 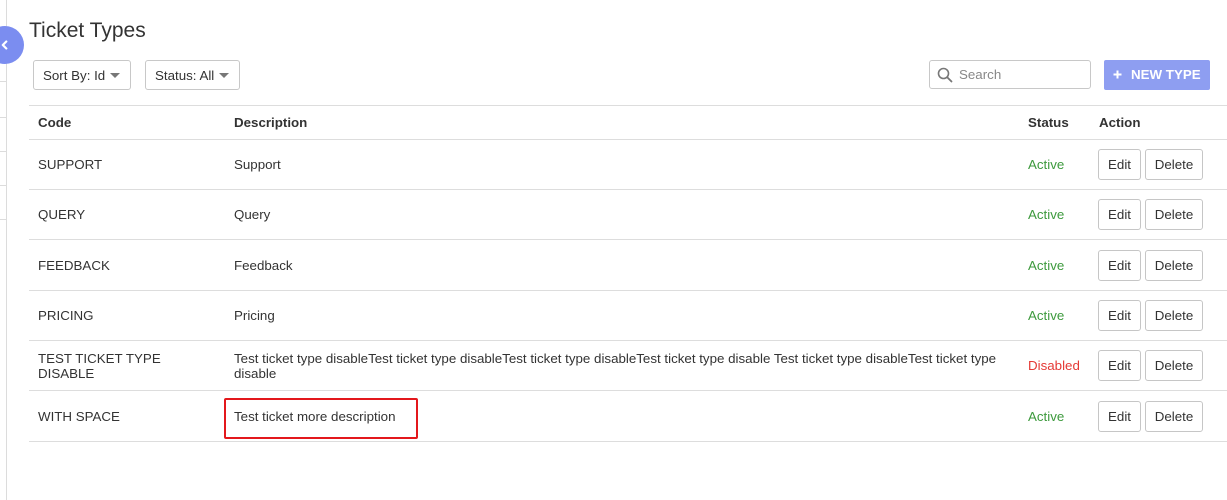 I want to click on sort-by-dropdown: Sort By: Id, so click(x=82, y=75).